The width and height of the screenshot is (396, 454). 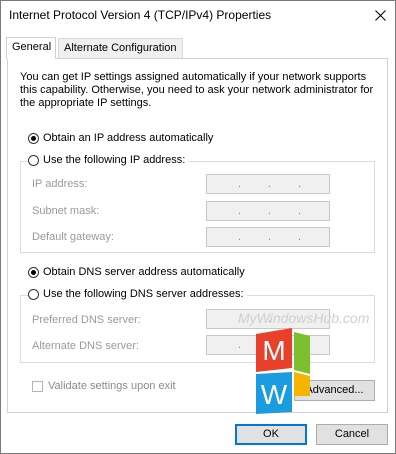 What do you see at coordinates (33, 160) in the screenshot?
I see `ip-manual-radio` at bounding box center [33, 160].